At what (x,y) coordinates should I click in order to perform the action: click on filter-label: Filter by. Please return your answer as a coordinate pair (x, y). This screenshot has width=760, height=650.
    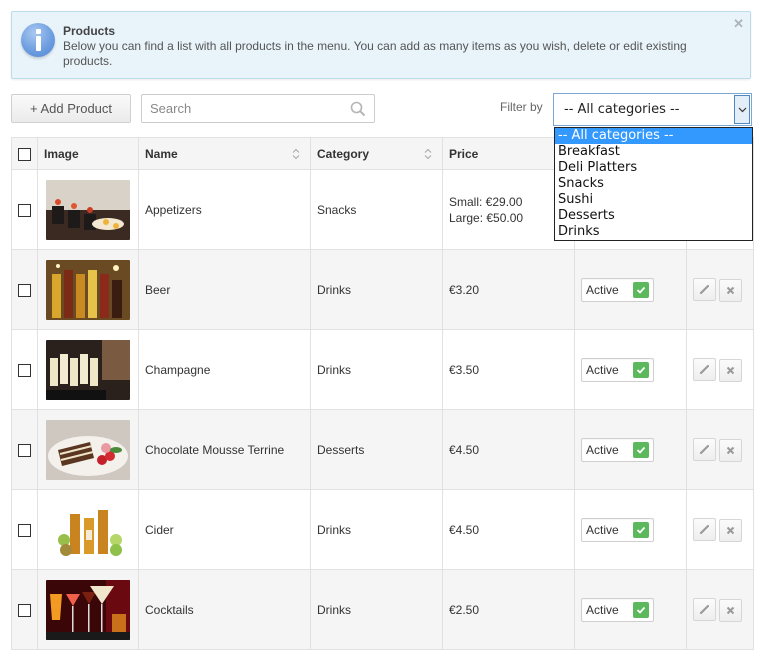
    Looking at the image, I should click on (521, 107).